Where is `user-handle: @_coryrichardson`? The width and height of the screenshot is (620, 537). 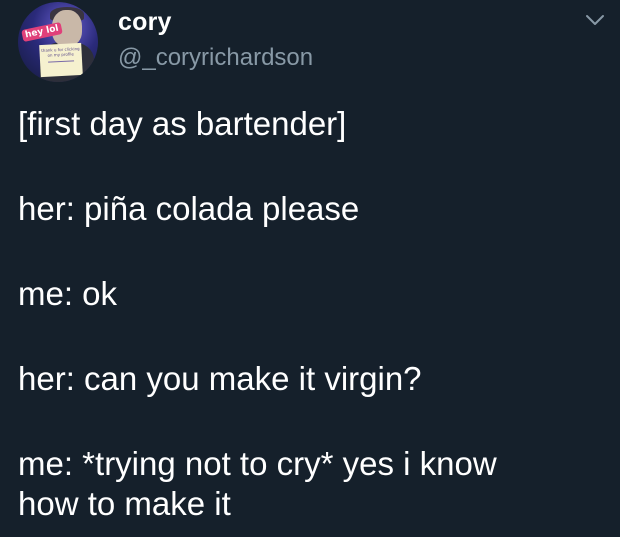
user-handle: @_coryrichardson is located at coordinates (215, 58).